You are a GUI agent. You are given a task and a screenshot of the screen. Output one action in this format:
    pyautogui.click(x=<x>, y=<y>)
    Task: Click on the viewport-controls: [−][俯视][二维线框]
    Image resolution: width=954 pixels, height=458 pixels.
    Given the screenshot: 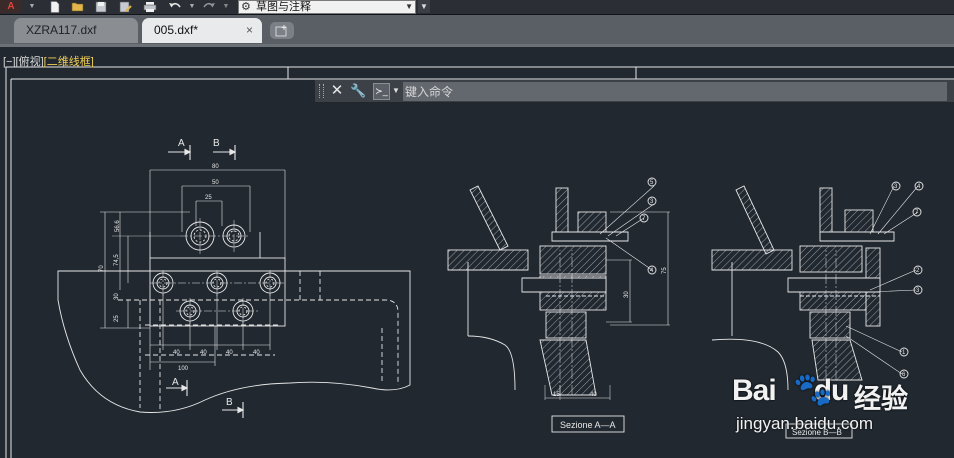 What is the action you would take?
    pyautogui.click(x=48, y=61)
    